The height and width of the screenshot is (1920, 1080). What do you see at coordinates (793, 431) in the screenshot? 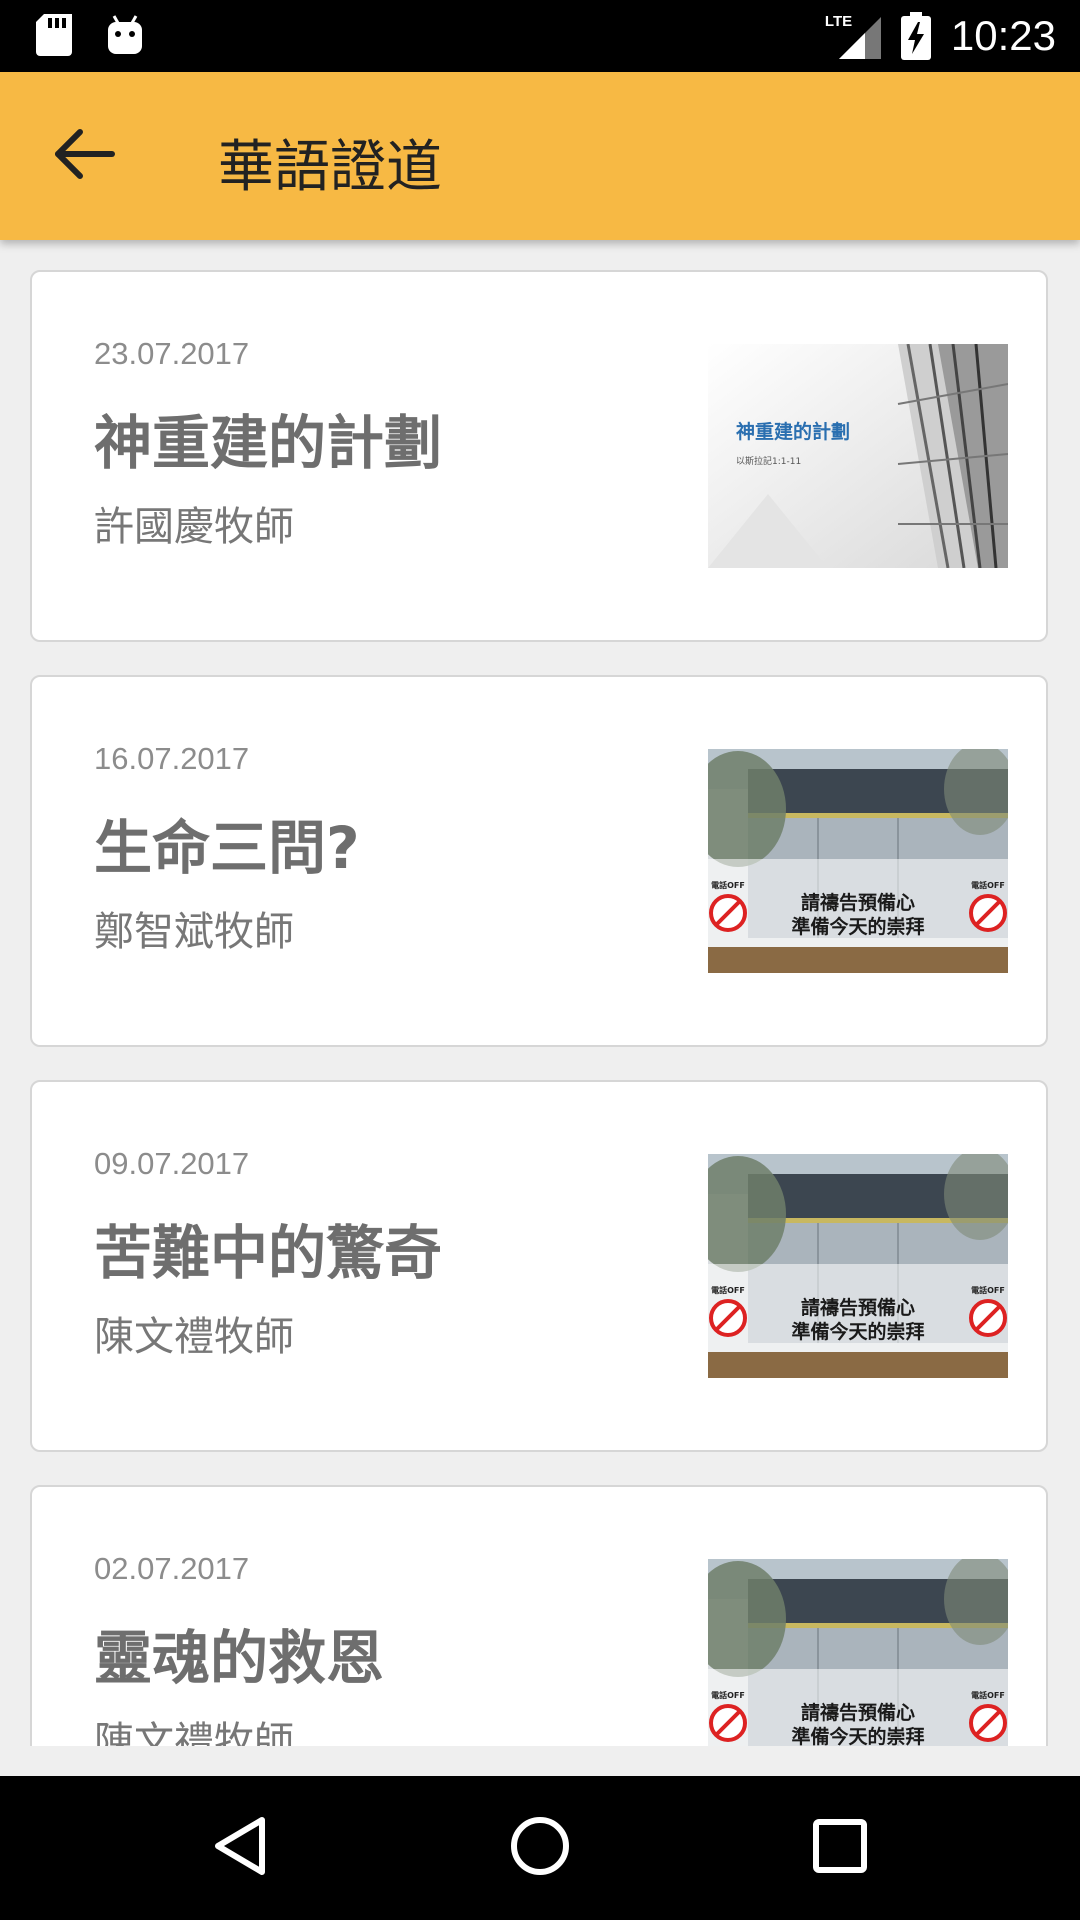
I see `thumbnail-caption: 神重建的計劃` at bounding box center [793, 431].